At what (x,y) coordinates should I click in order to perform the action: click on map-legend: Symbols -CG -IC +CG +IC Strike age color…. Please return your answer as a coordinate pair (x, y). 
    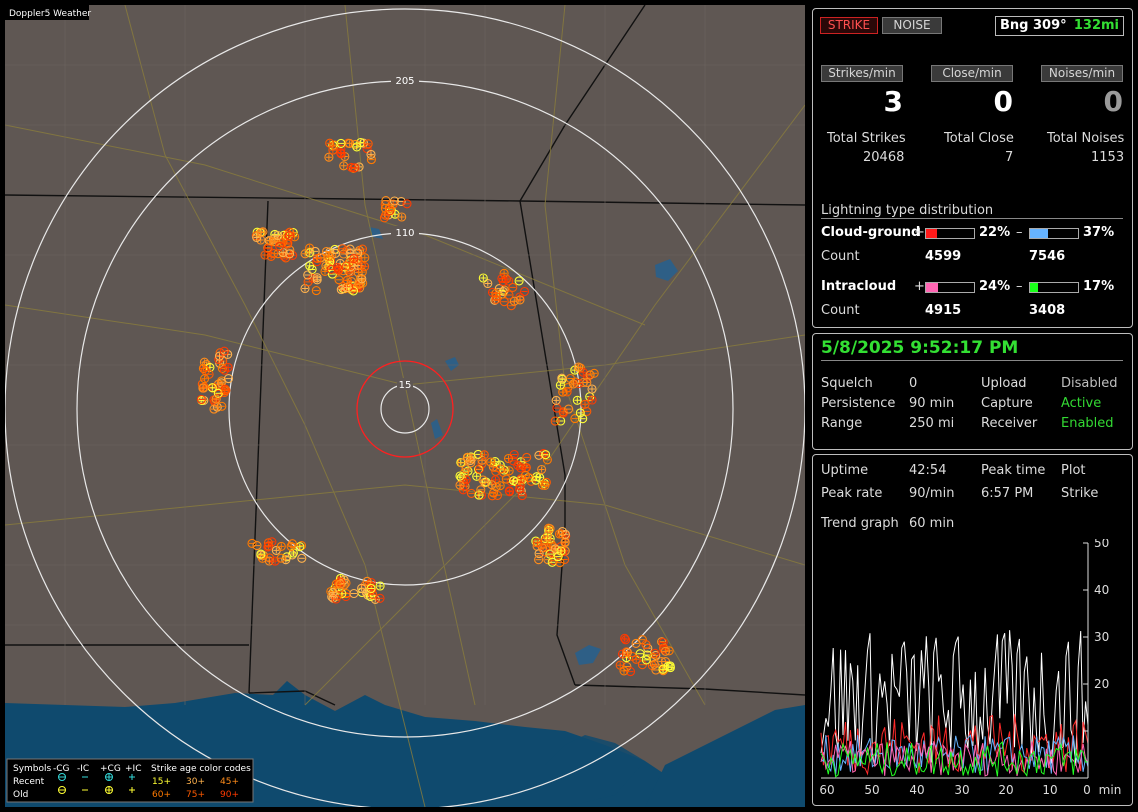
    Looking at the image, I should click on (130, 780).